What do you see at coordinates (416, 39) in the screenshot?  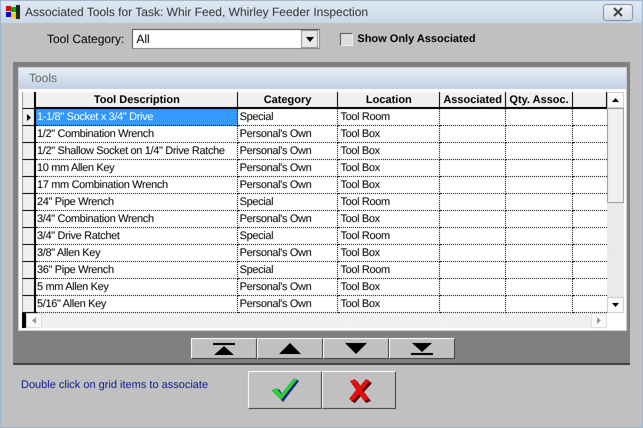 I see `checkbox-label: Show Only Associated` at bounding box center [416, 39].